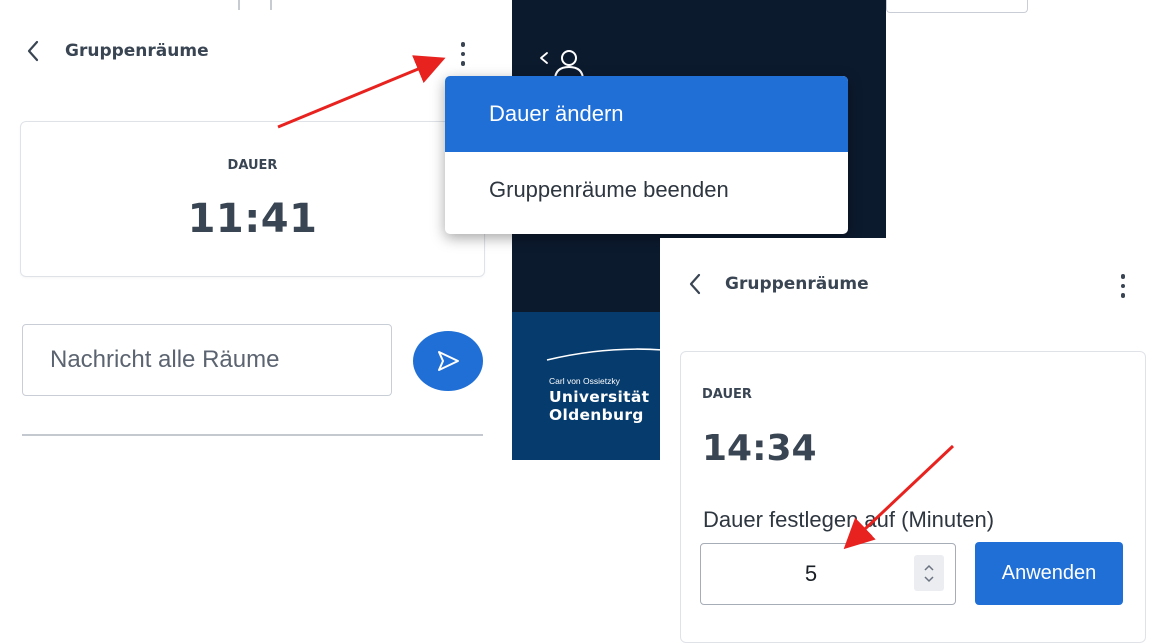 This screenshot has height=643, width=1154. What do you see at coordinates (759, 448) in the screenshot?
I see `timer-value: 14:34` at bounding box center [759, 448].